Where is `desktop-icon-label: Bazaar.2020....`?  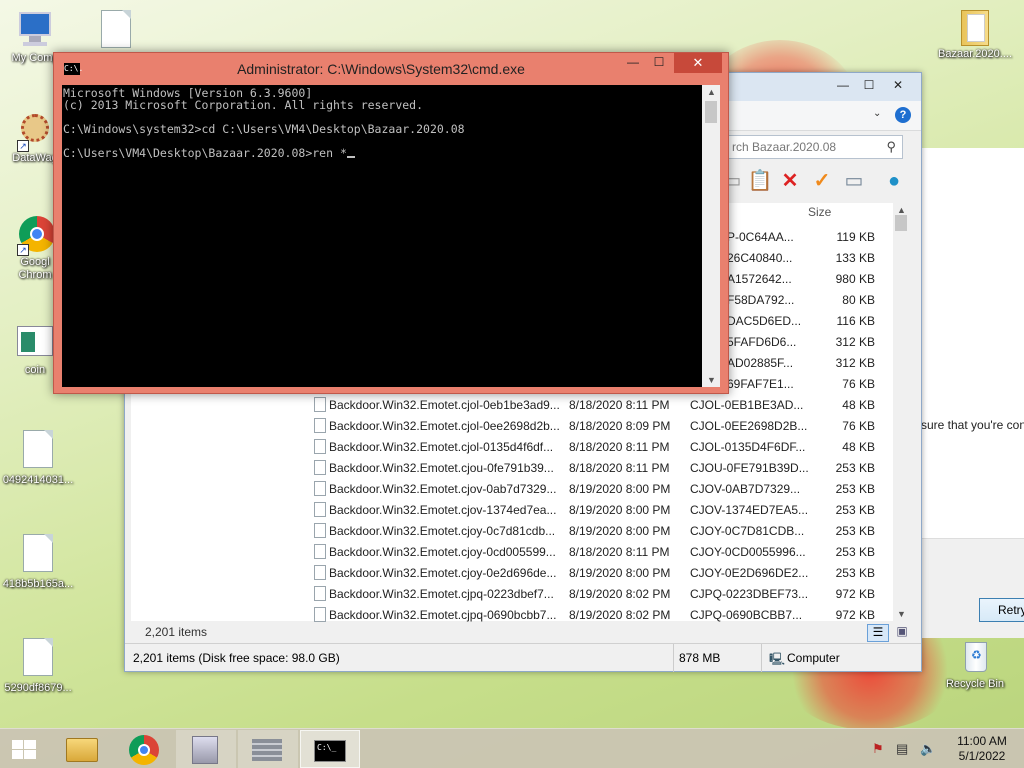
desktop-icon-label: Bazaar.2020.... is located at coordinates (975, 54).